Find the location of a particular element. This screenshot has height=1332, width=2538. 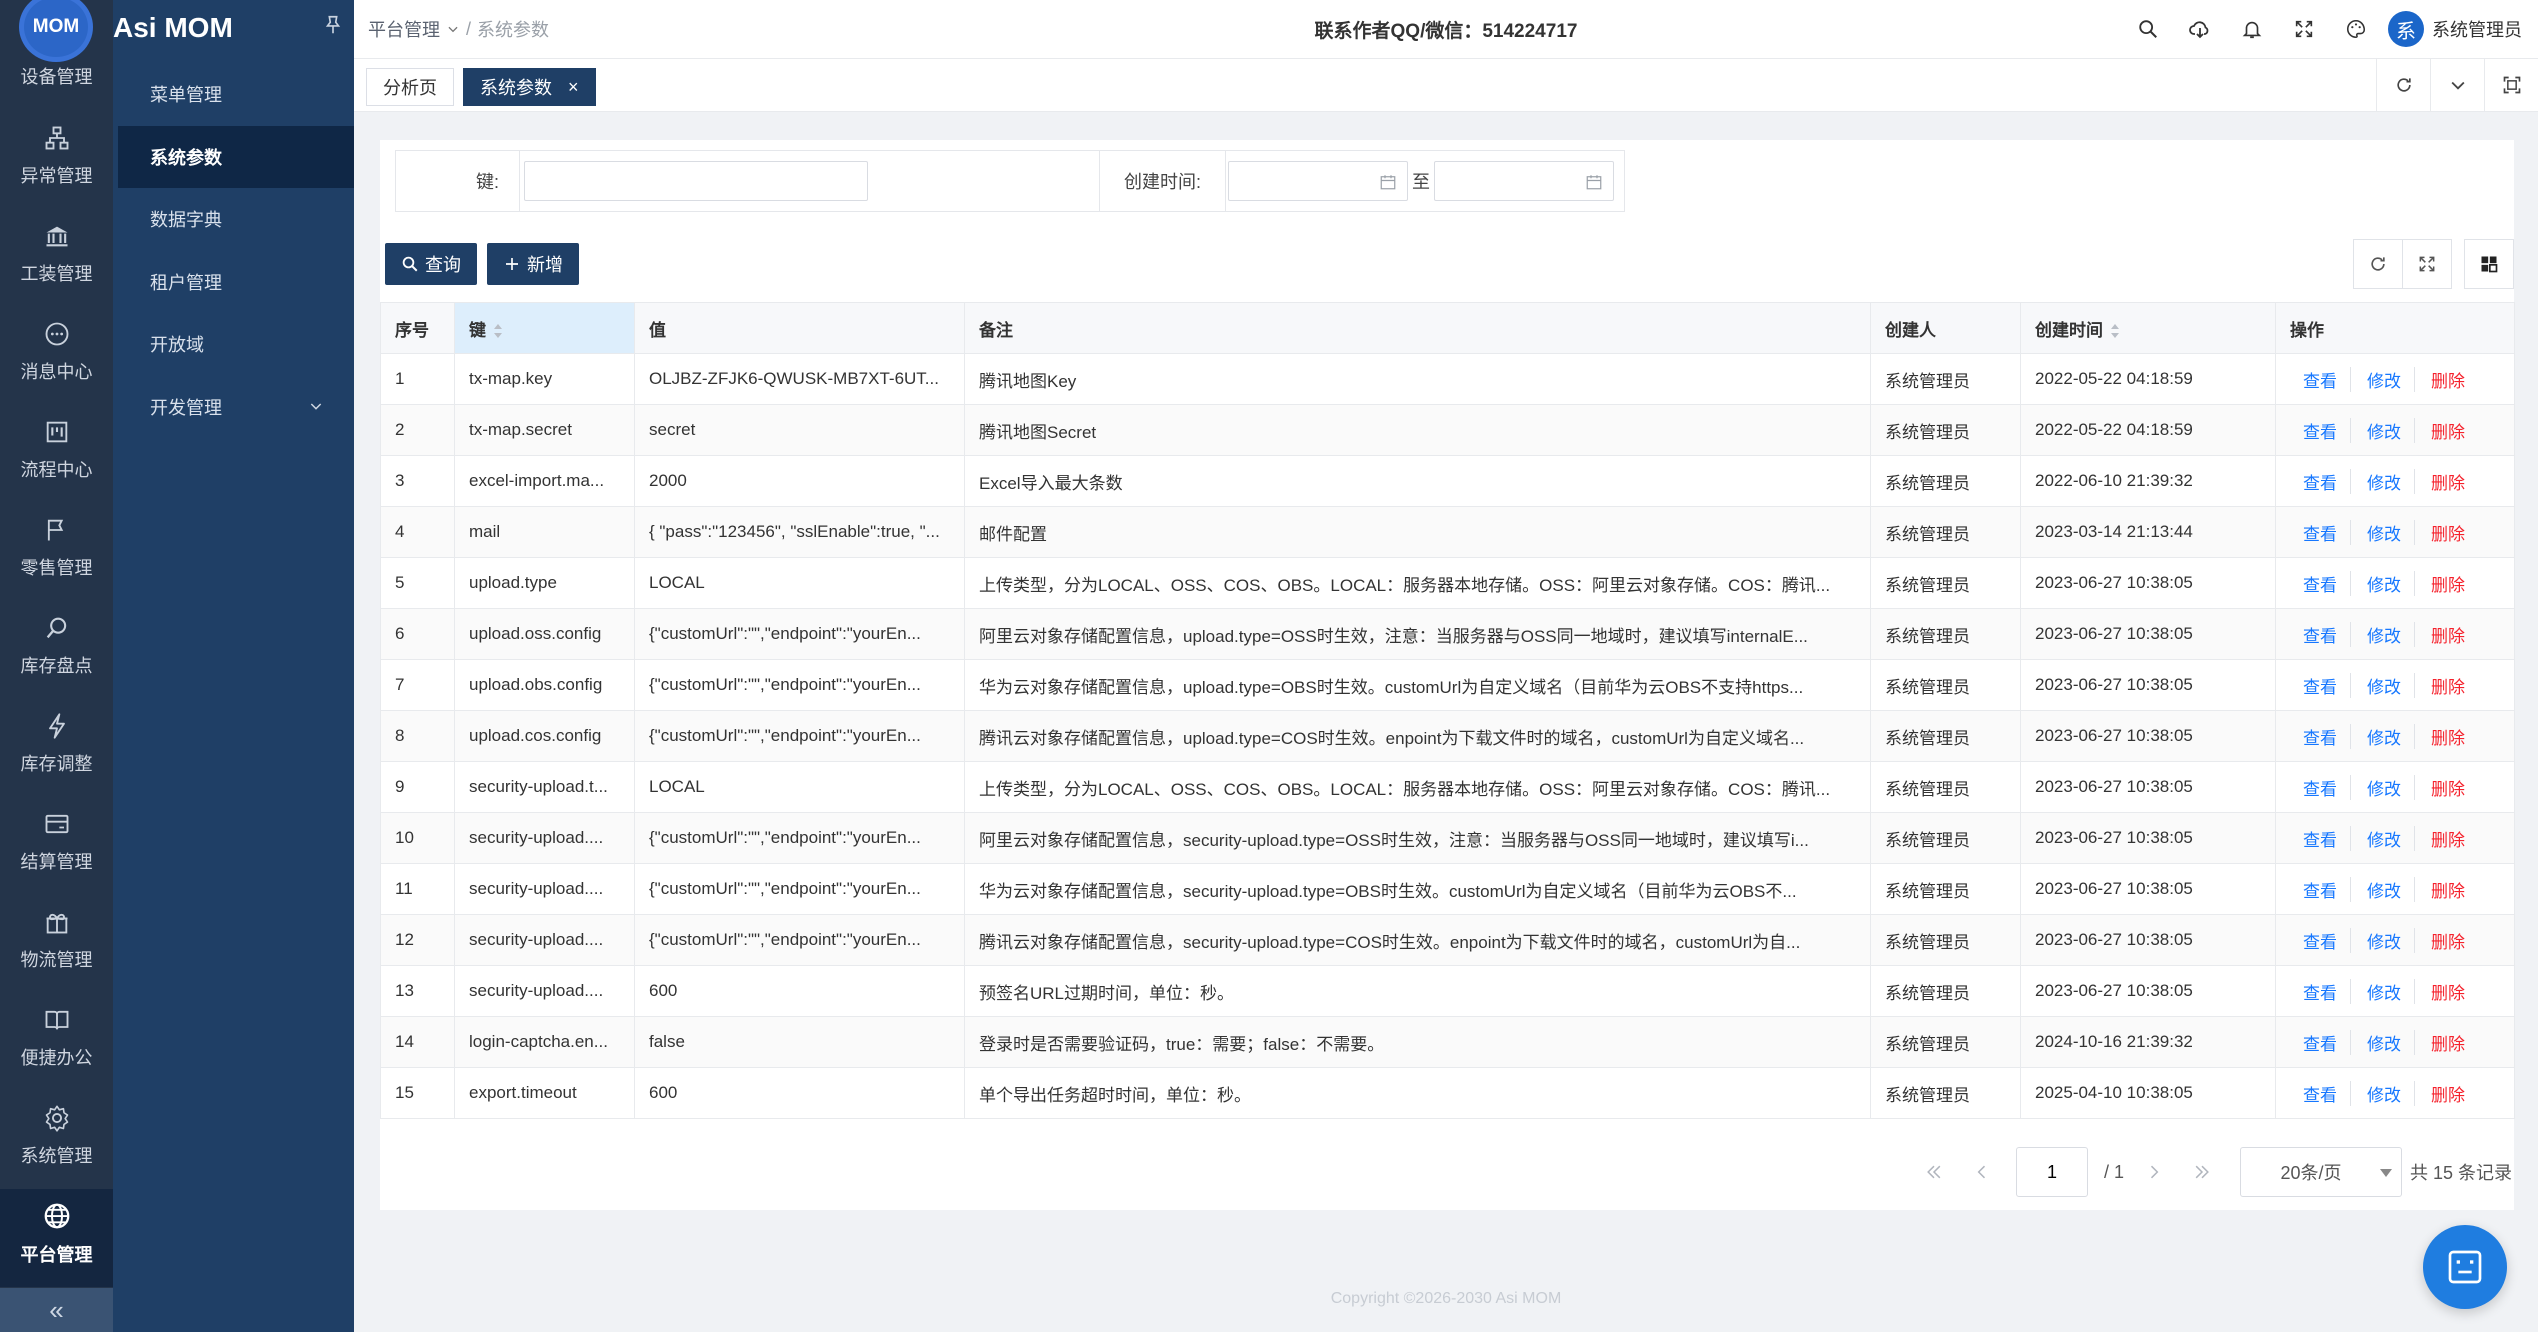

end-date-picker is located at coordinates (1524, 181).